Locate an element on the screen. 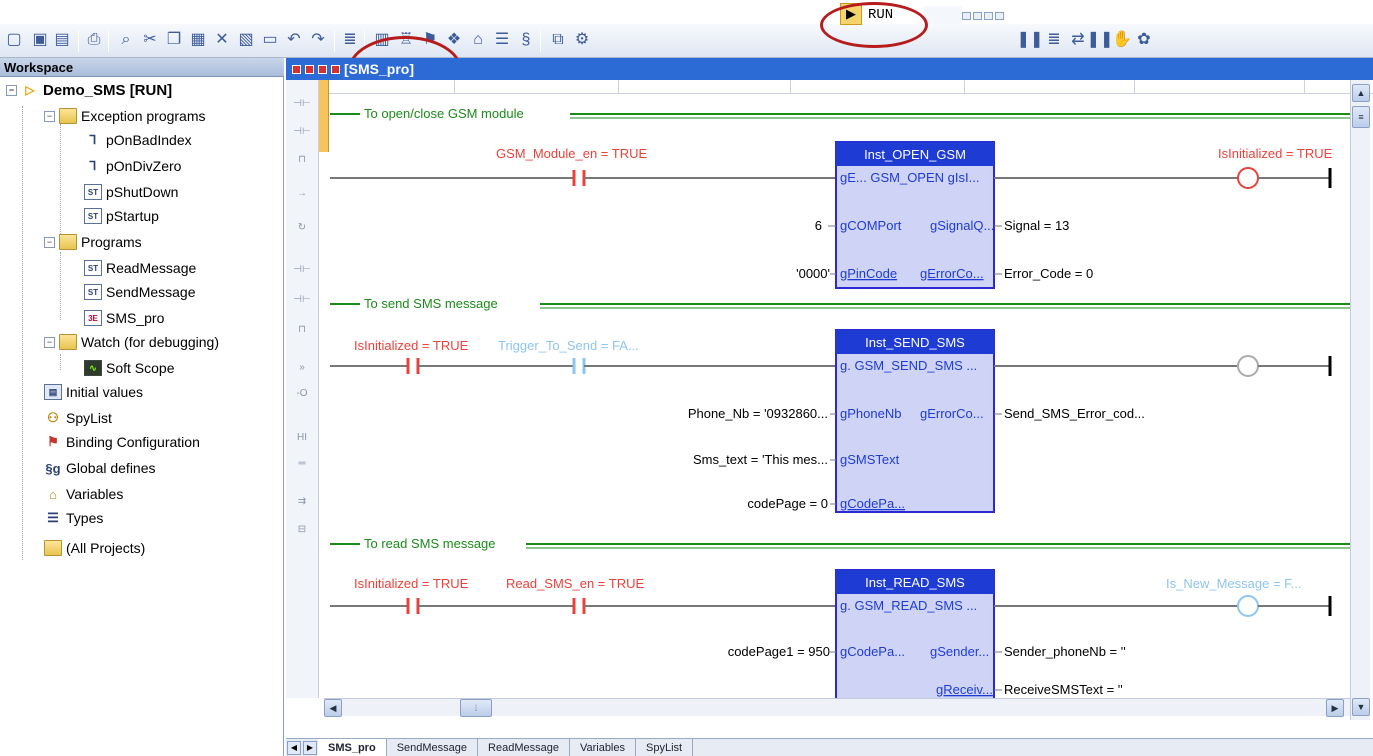  debug-icon: ✿ is located at coordinates (1144, 40).